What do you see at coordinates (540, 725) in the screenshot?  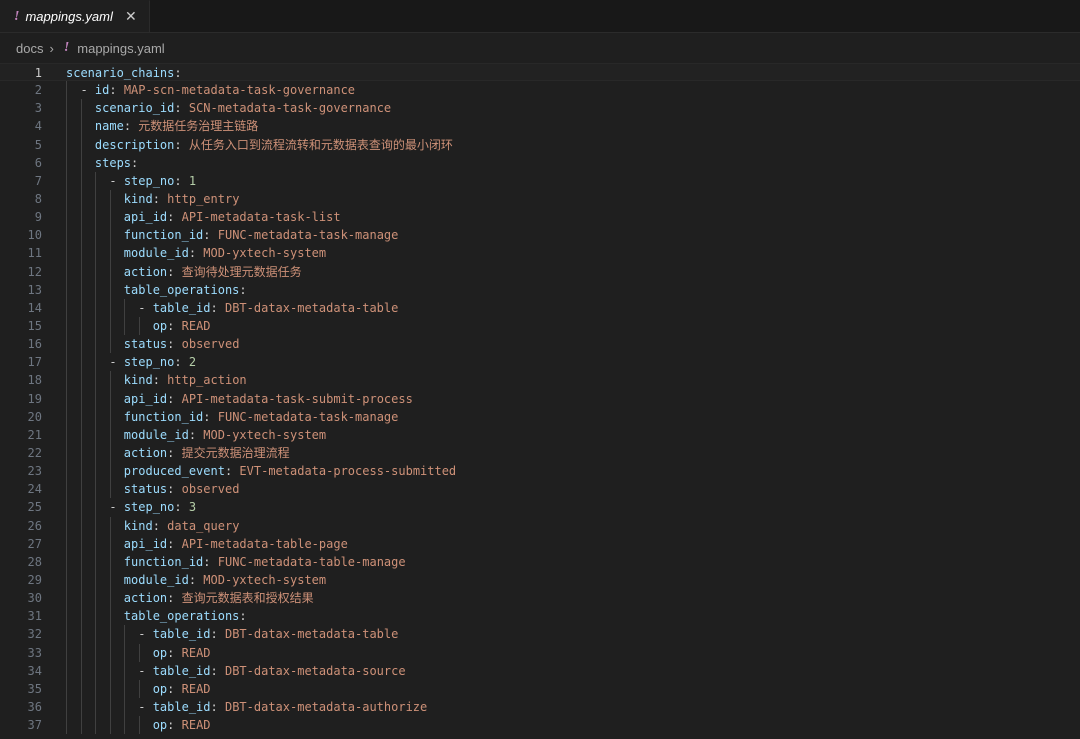 I see `code-line: 37 op: READ` at bounding box center [540, 725].